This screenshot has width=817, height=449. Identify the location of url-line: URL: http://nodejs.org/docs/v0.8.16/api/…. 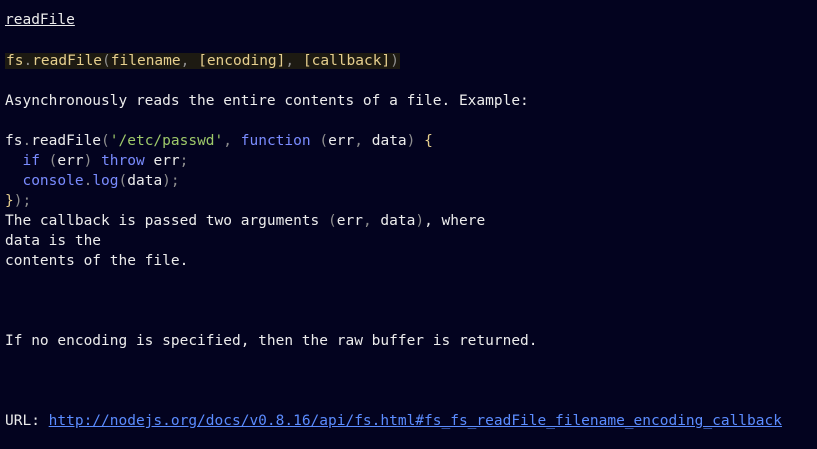
(393, 421).